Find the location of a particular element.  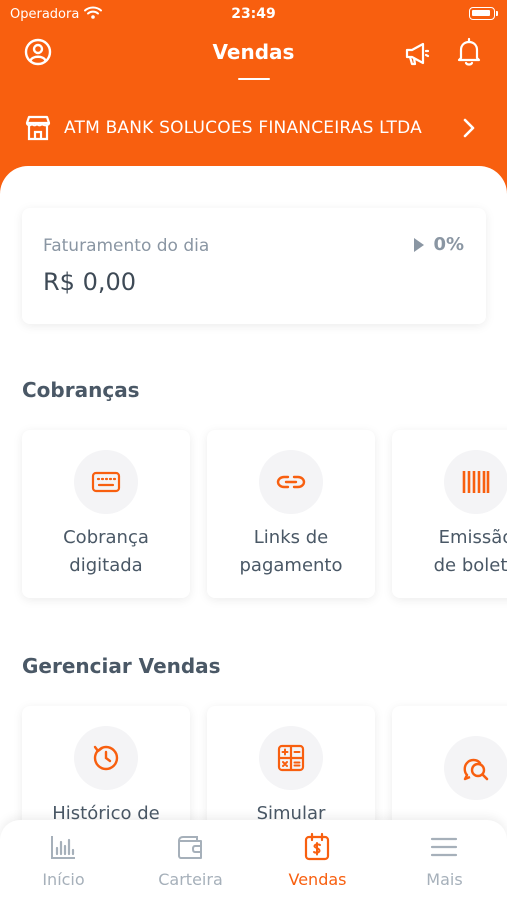

status-time: 23:49 is located at coordinates (253, 14).